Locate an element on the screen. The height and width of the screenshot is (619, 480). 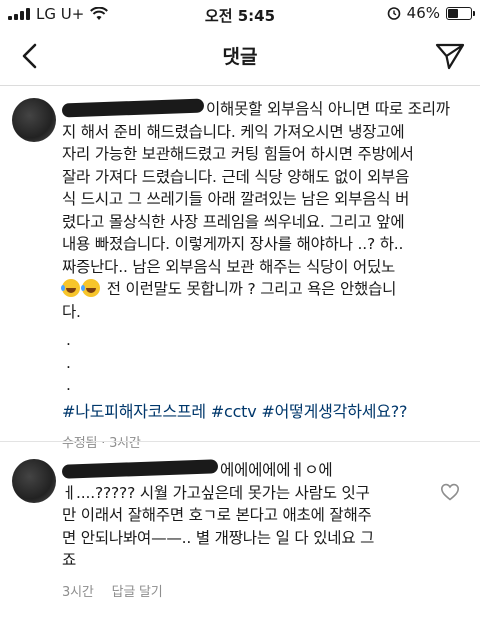
comment-line: ㅔ....????? 시월 가고싶은데 못가는 사람도 잇구 is located at coordinates (216, 492).